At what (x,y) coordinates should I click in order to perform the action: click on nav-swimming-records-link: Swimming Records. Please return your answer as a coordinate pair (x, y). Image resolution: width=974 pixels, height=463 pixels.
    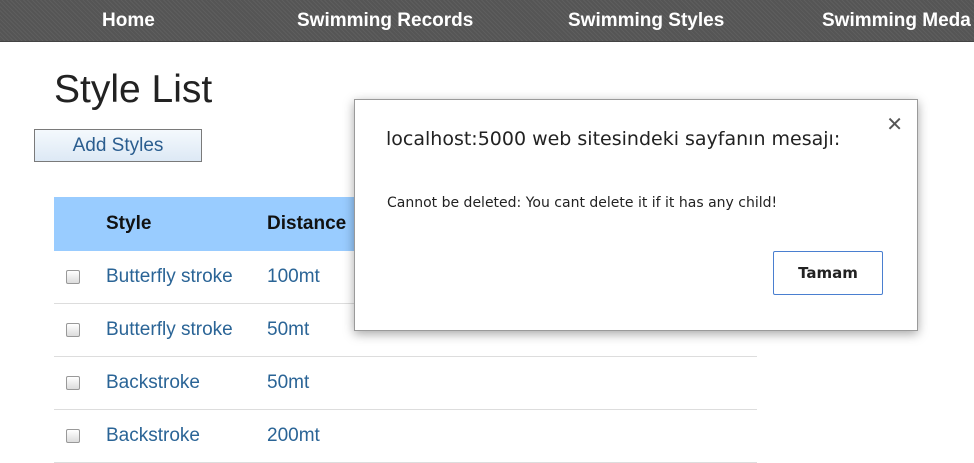
    Looking at the image, I should click on (385, 21).